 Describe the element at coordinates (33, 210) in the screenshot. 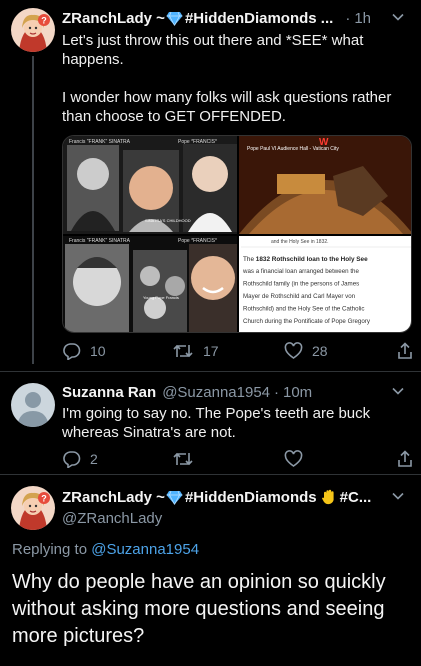

I see `thread-line` at that location.